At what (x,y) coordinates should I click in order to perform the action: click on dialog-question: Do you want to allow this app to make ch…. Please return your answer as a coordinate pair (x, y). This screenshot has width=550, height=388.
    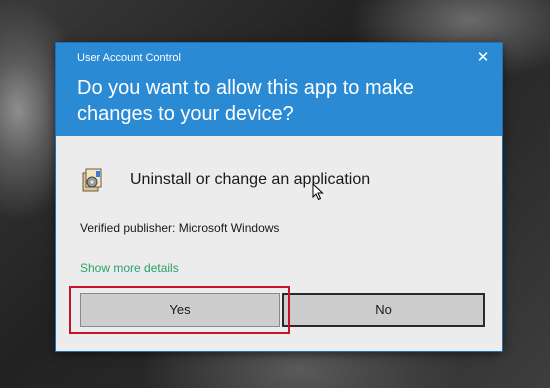
    Looking at the image, I should click on (245, 101).